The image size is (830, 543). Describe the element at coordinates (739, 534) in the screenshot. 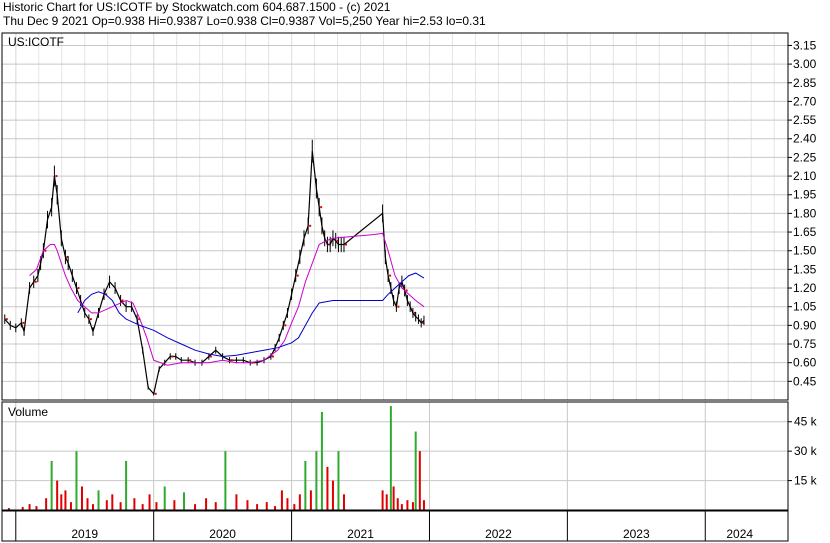

I see `year-tick-label: 2024` at that location.